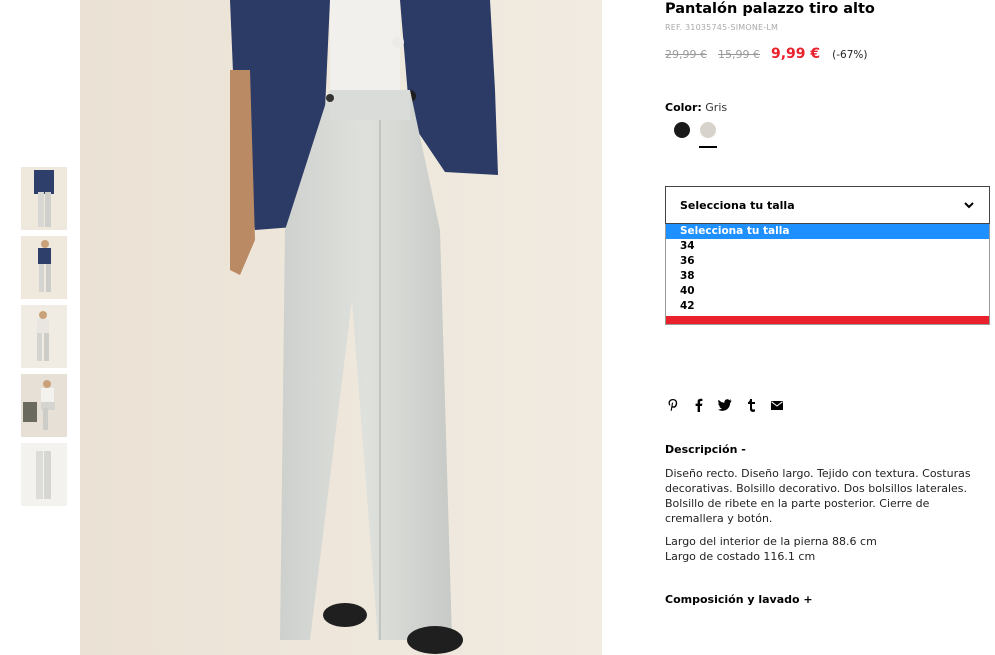  Describe the element at coordinates (683, 107) in the screenshot. I see `color-label: Color:` at that location.